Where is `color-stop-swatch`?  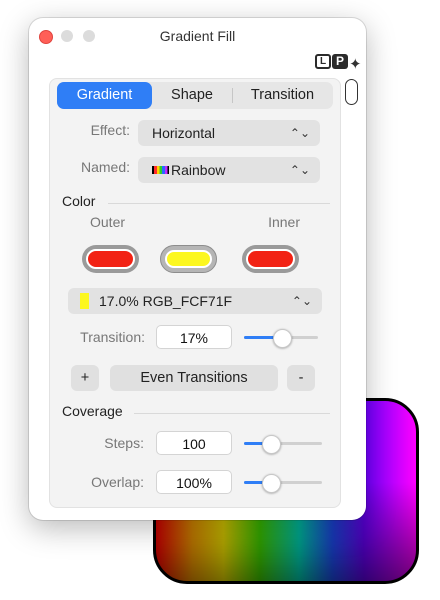 color-stop-swatch is located at coordinates (84, 301).